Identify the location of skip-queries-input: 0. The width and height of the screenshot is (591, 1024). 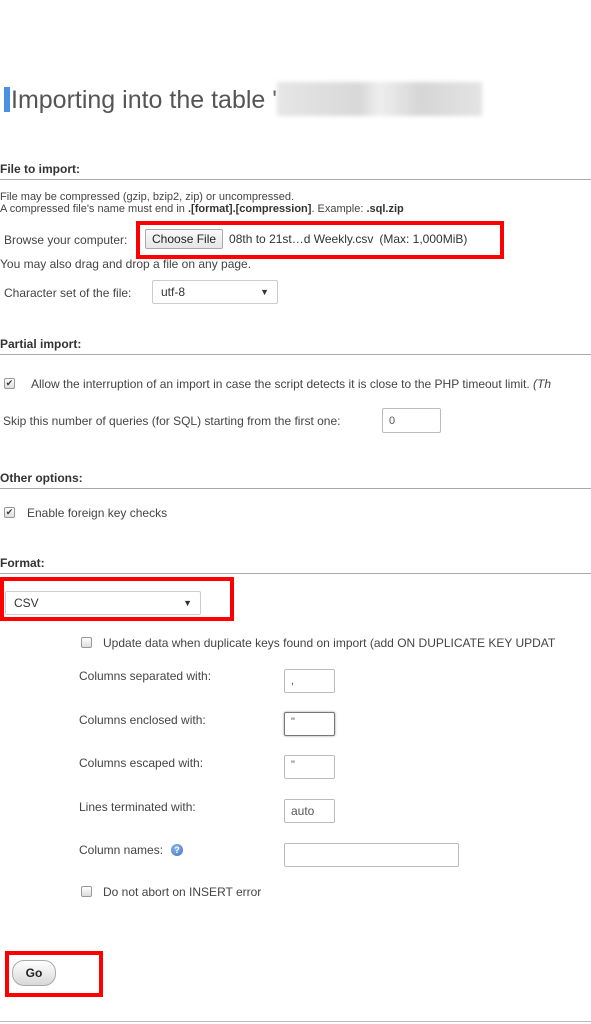
(411, 420).